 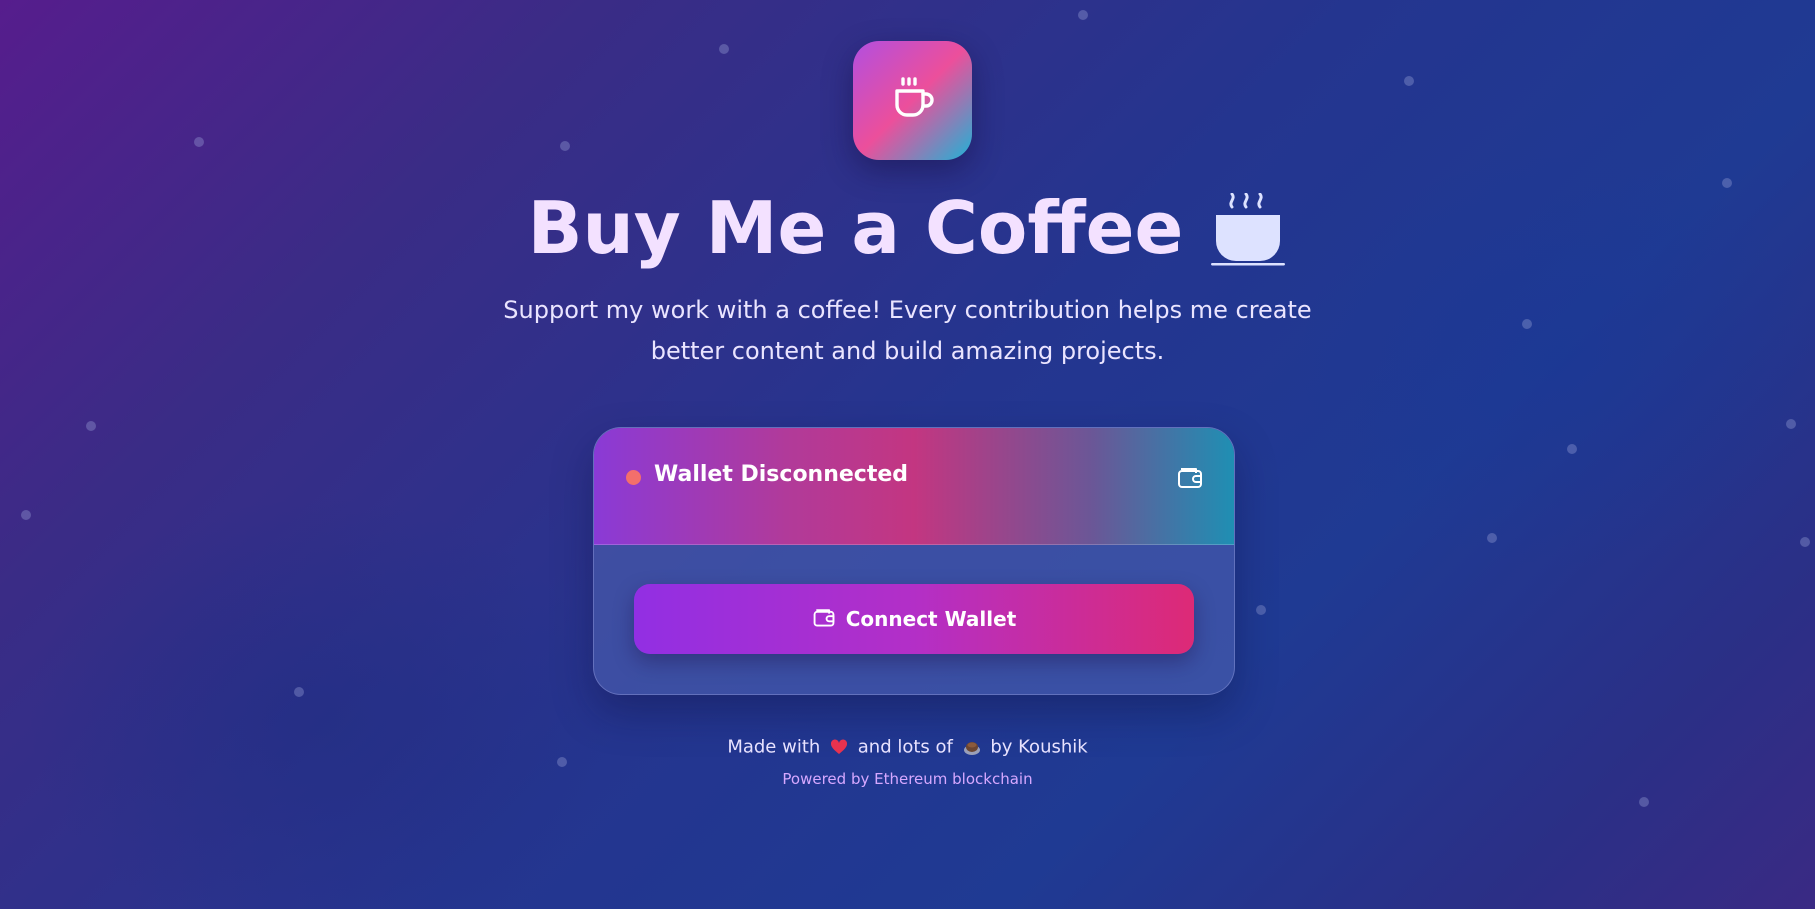 I want to click on footer-and-lots-of: and lots of, so click(x=905, y=747).